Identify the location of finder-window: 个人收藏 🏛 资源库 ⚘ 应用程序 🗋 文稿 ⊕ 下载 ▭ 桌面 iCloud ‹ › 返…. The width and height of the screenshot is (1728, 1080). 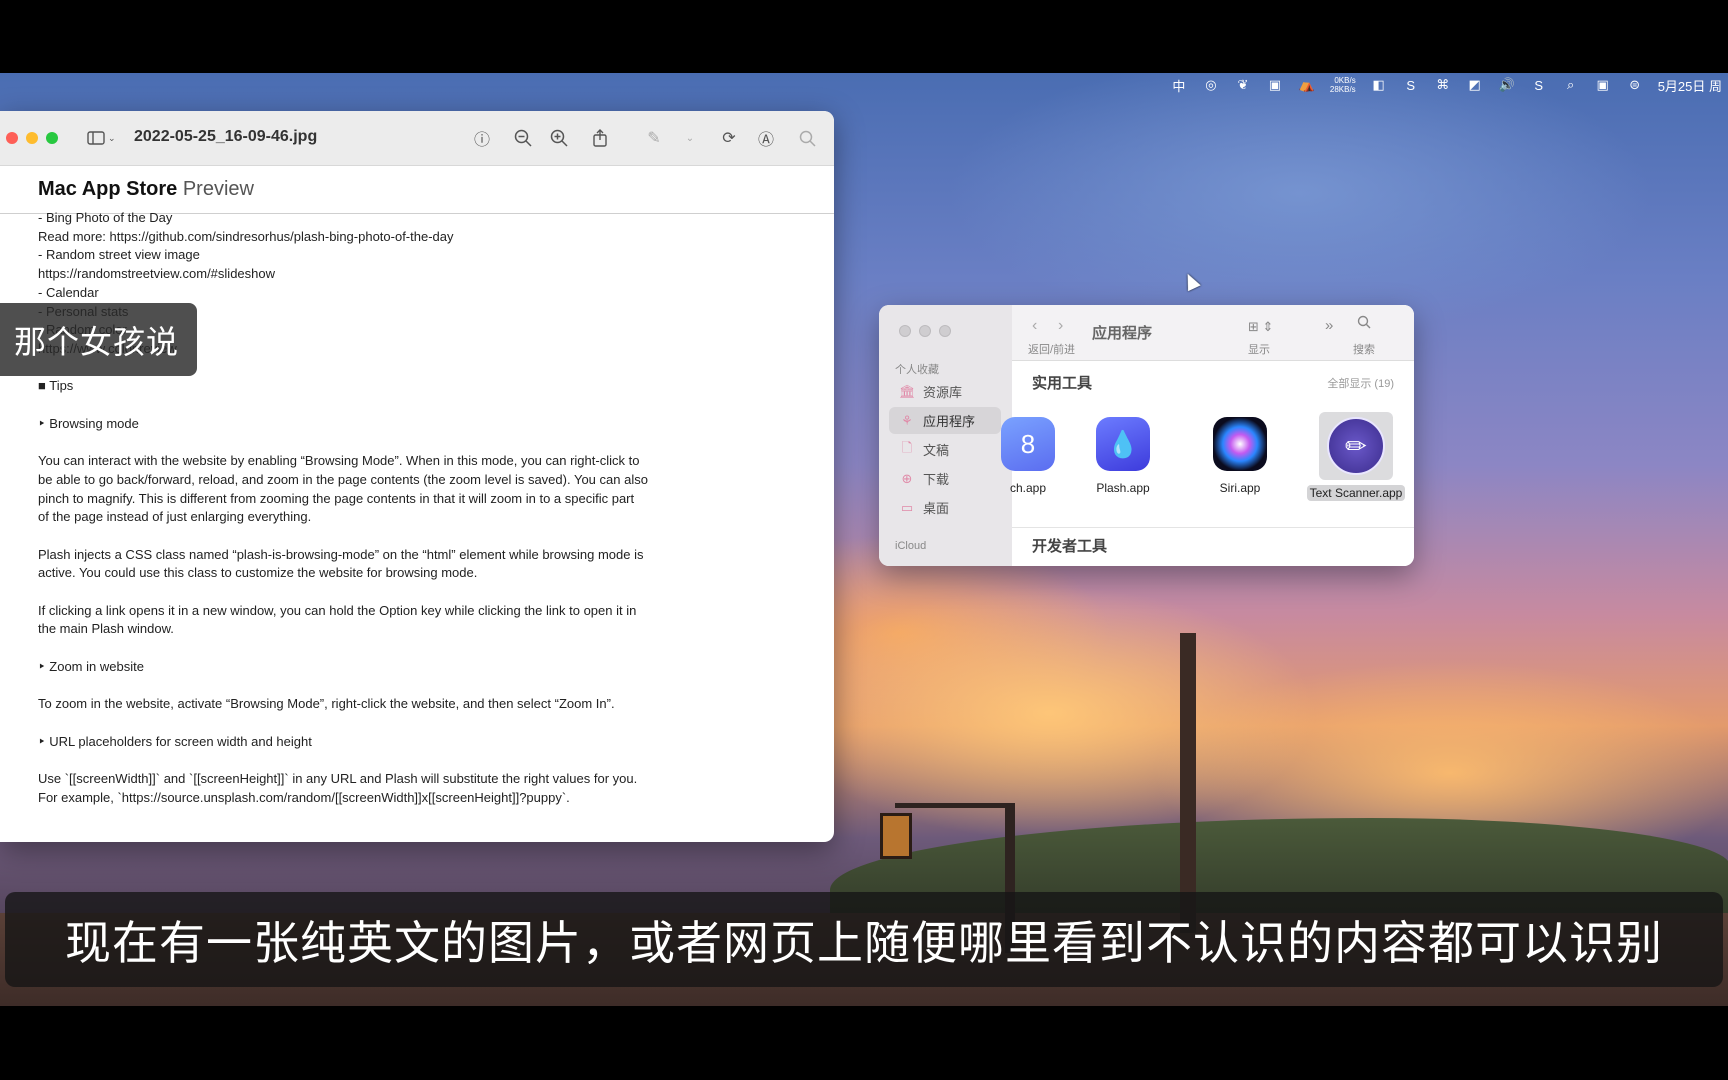
(1146, 435).